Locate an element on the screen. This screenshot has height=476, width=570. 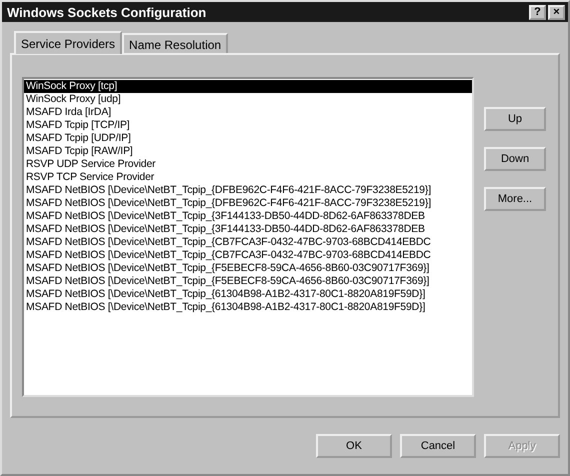
list-item: MSAFD Irda [IrDA] is located at coordinates (248, 112).